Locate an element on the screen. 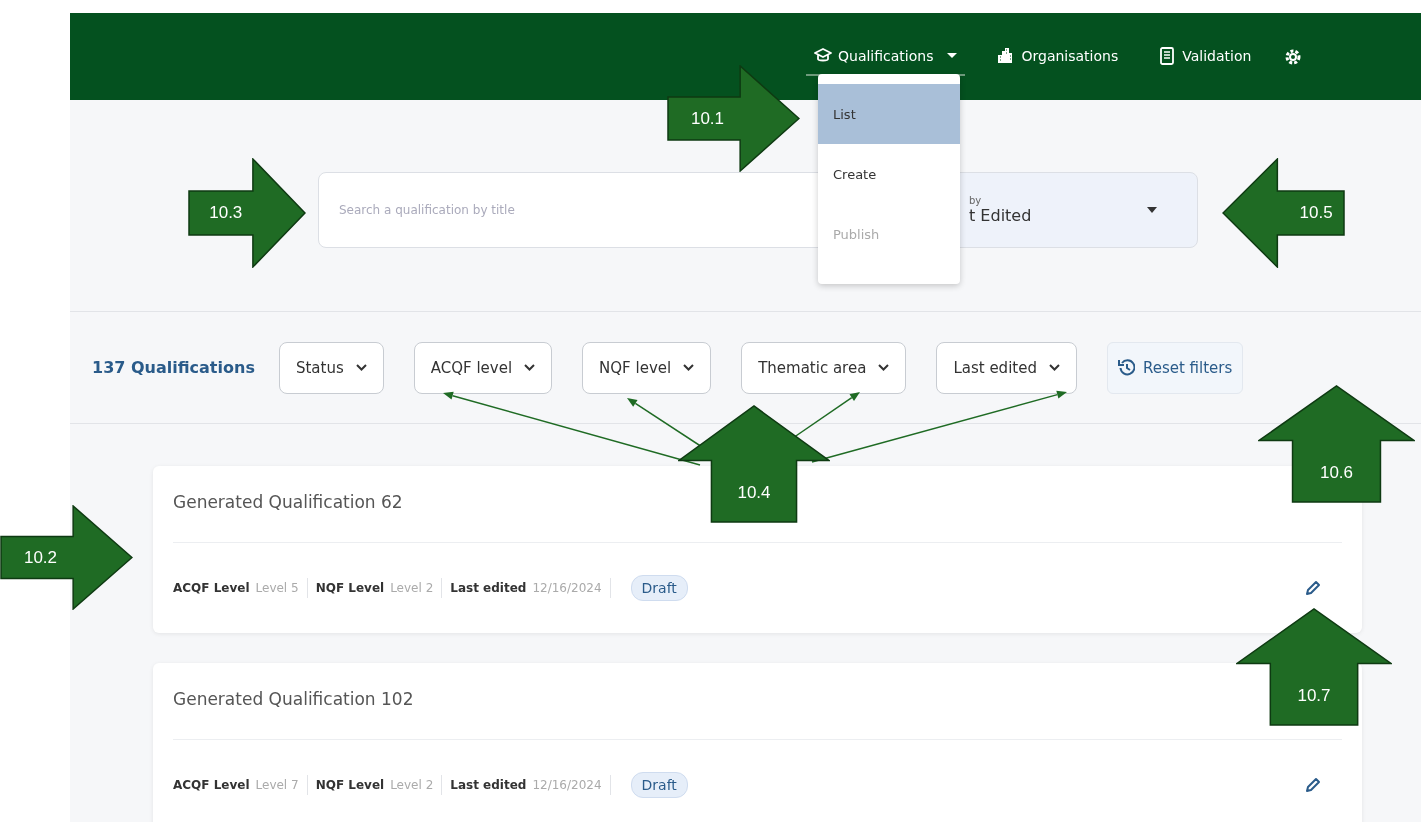 This screenshot has width=1421, height=822. filter-dropdown: Thematic area is located at coordinates (824, 367).